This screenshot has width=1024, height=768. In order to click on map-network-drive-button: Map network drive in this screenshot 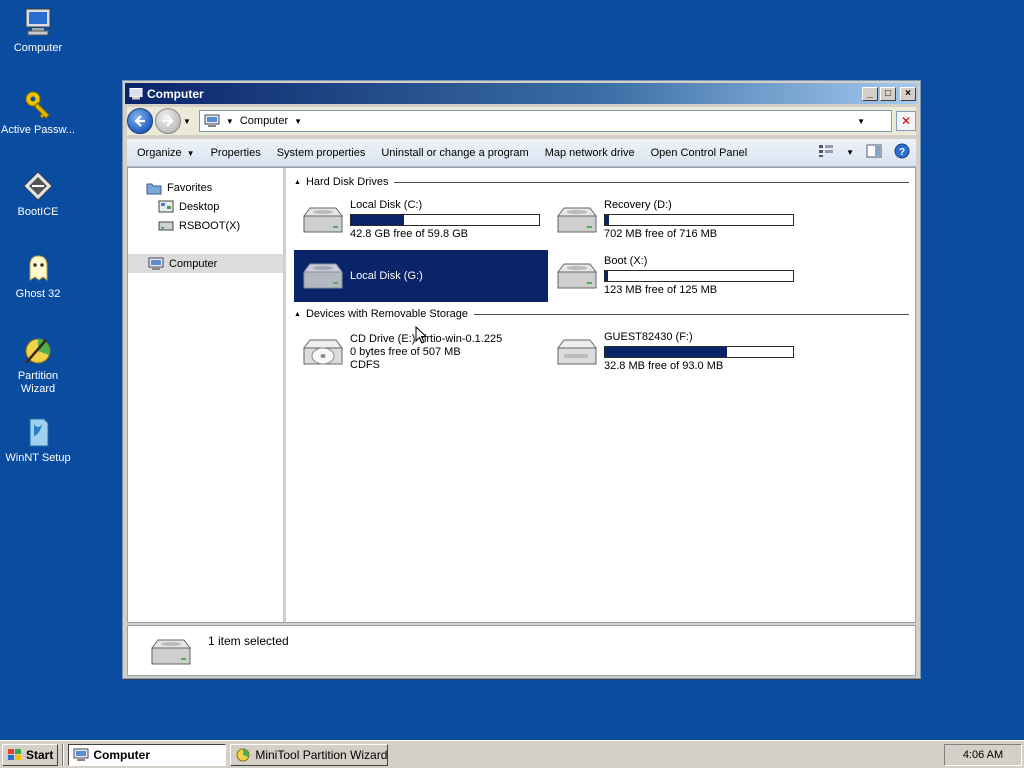, I will do `click(590, 153)`.